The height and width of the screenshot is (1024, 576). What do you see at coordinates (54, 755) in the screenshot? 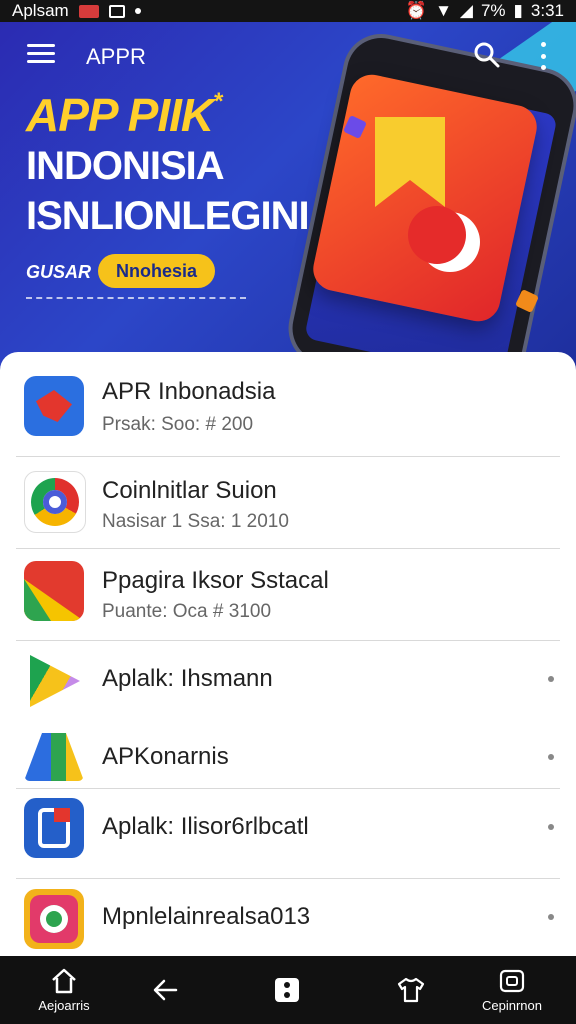
I see `app-icon-drive-triangle` at bounding box center [54, 755].